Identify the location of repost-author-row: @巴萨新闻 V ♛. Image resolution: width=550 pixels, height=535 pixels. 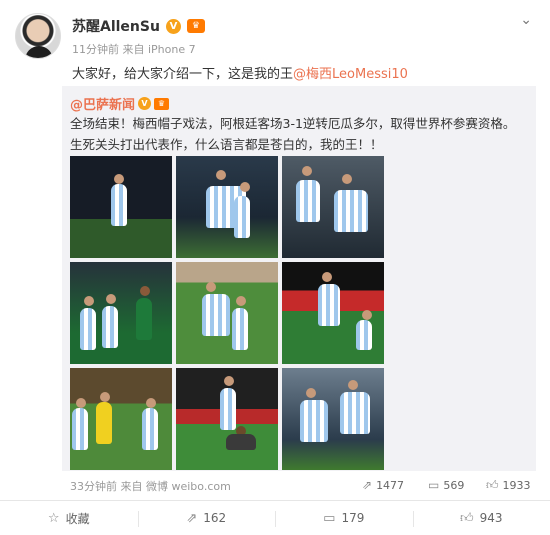
(120, 103).